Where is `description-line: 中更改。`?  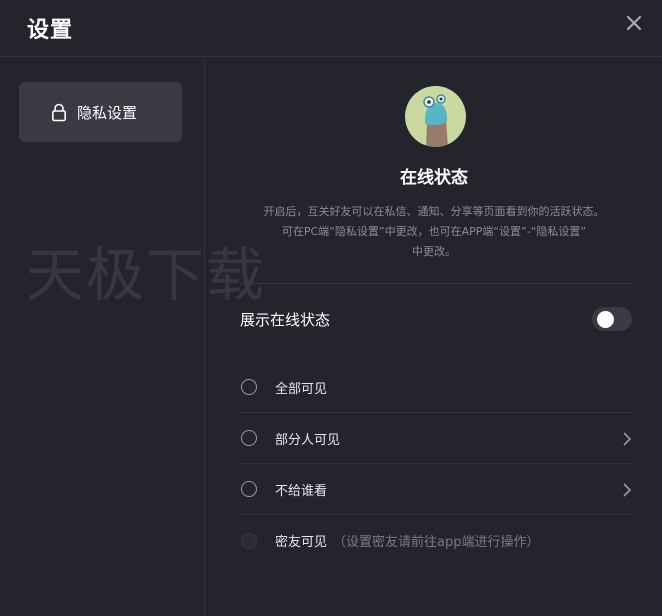 description-line: 中更改。 is located at coordinates (434, 251).